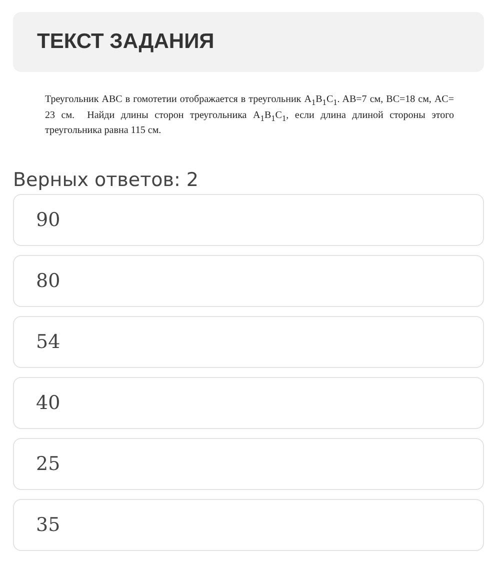 The image size is (500, 579). Describe the element at coordinates (248, 402) in the screenshot. I see `answer-option: 40` at that location.